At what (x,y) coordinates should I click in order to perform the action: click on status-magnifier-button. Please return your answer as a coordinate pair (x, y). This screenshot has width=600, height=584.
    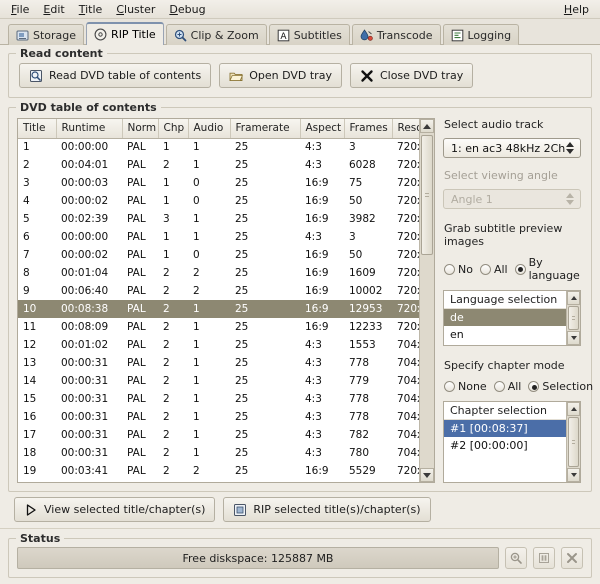
    Looking at the image, I should click on (516, 558).